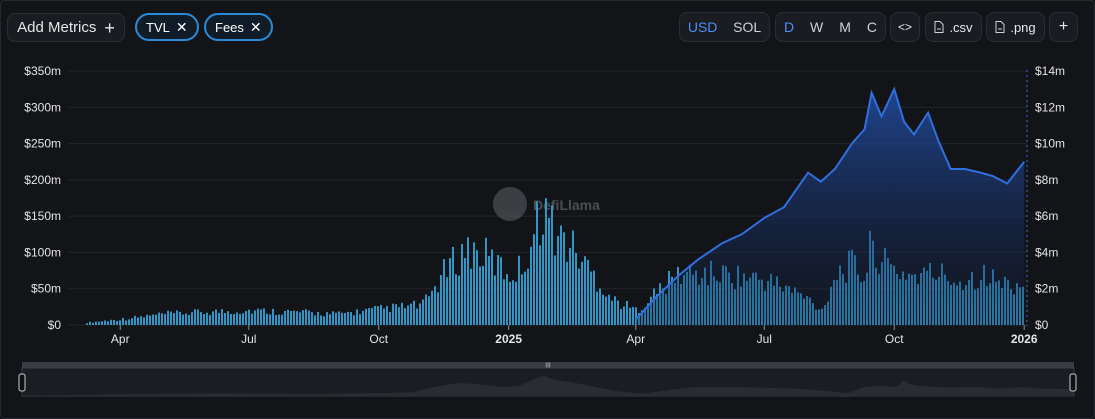 The image size is (1095, 419). I want to click on currency-option-sol: SOL, so click(747, 27).